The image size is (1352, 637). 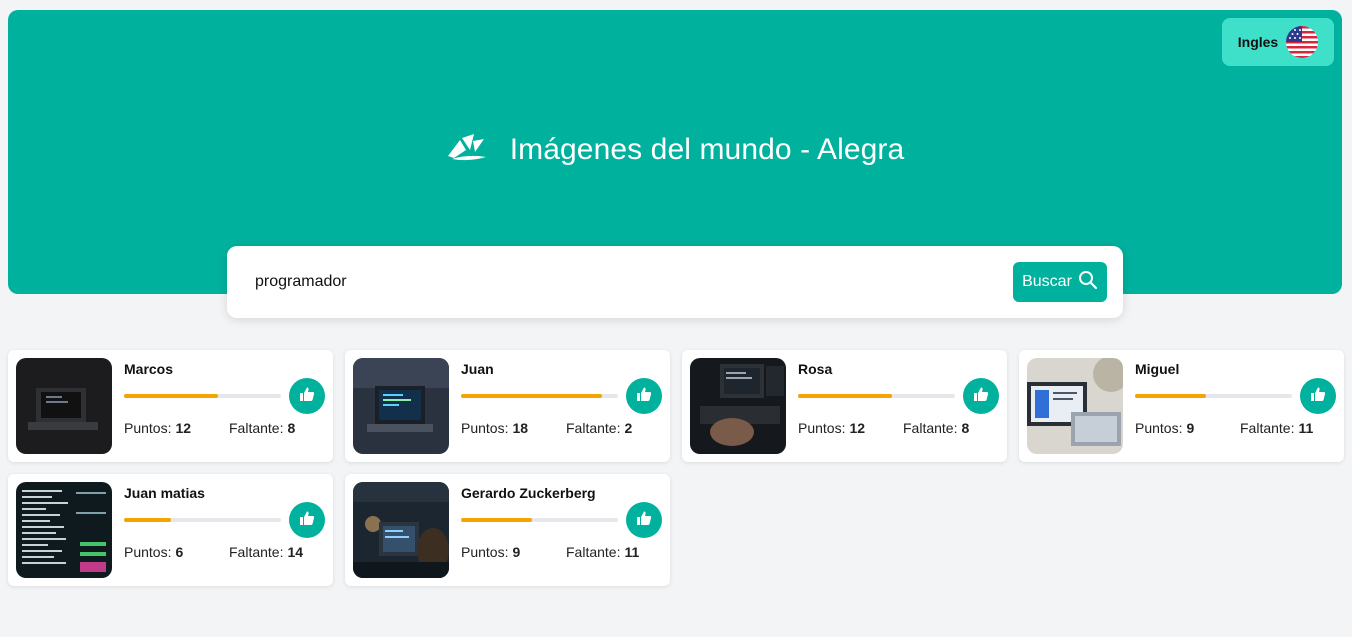 What do you see at coordinates (1302, 42) in the screenshot?
I see `us-flag-icon` at bounding box center [1302, 42].